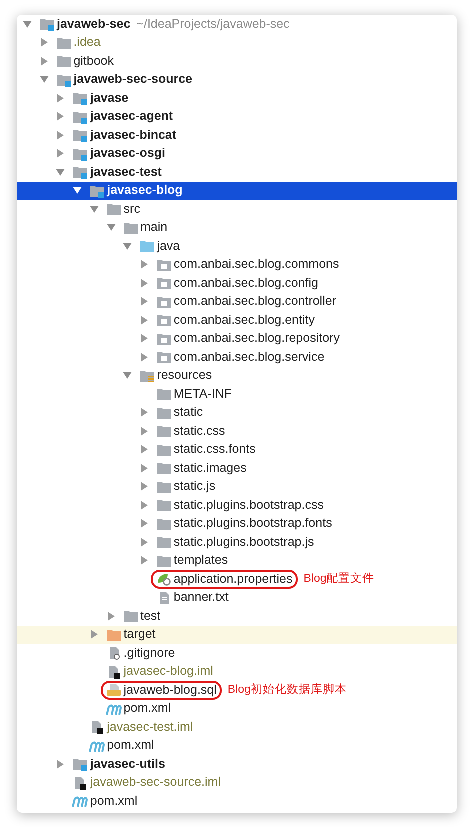 The image size is (474, 827). What do you see at coordinates (237, 61) in the screenshot?
I see `tree-row: gitbook` at bounding box center [237, 61].